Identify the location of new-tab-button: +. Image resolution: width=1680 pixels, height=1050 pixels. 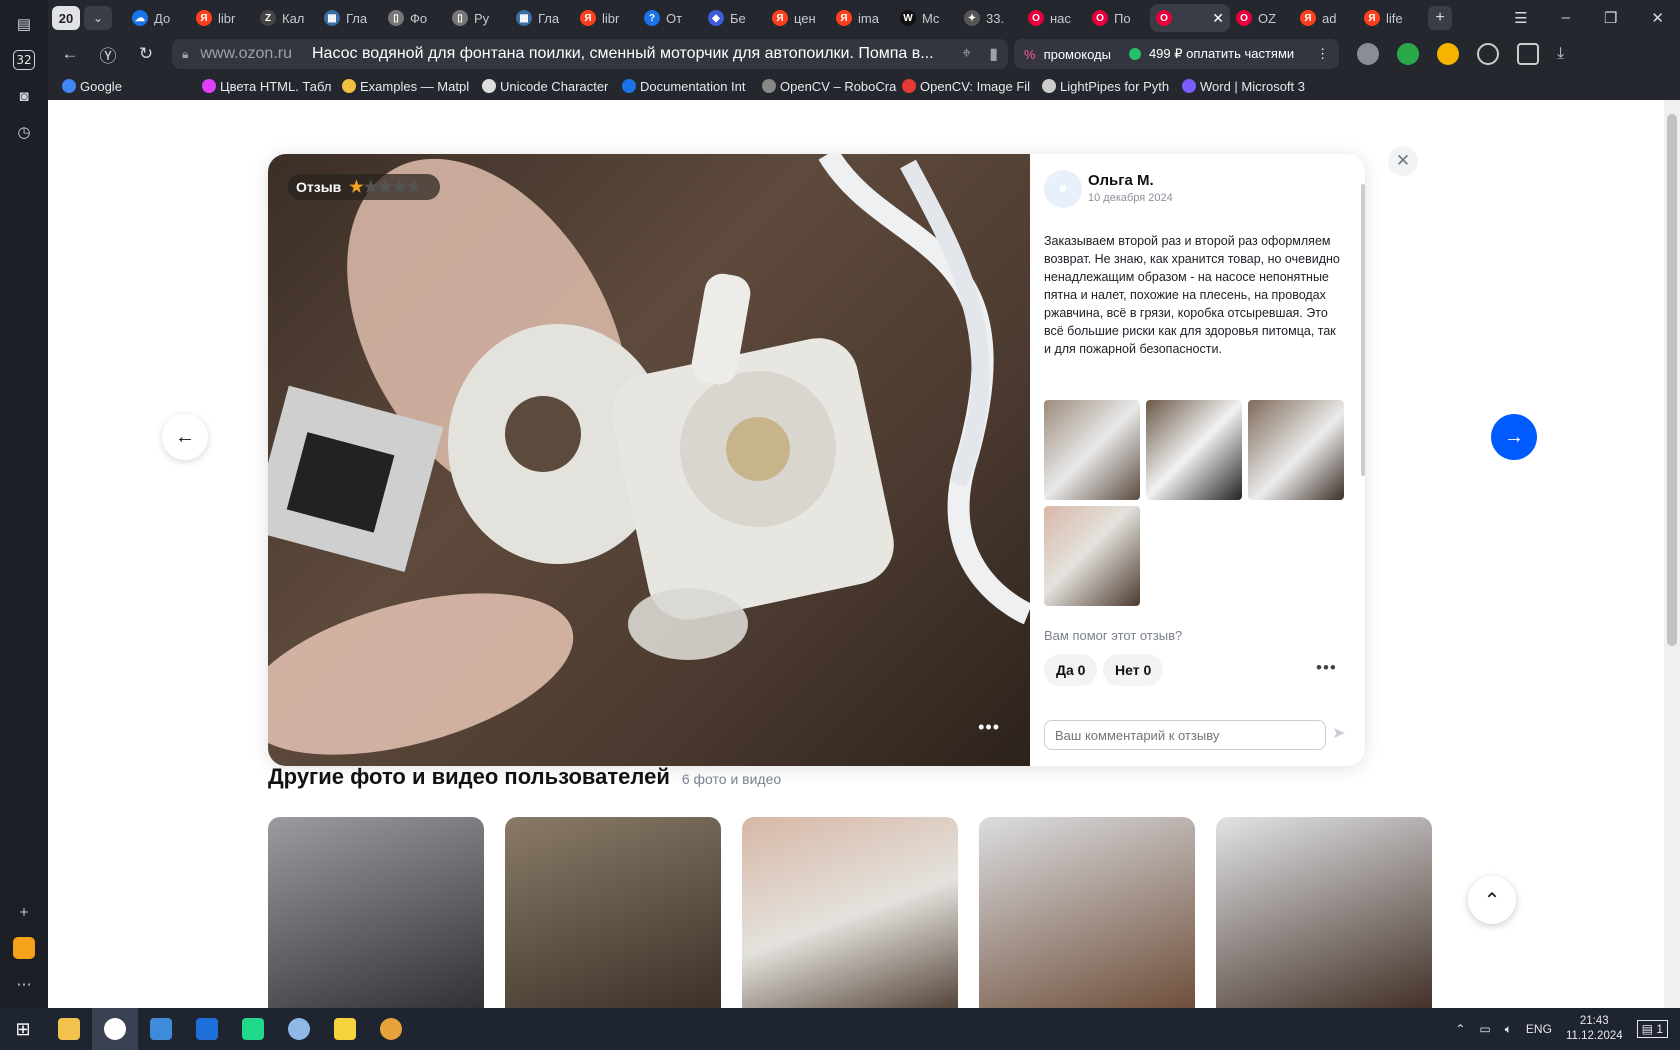
(1440, 18).